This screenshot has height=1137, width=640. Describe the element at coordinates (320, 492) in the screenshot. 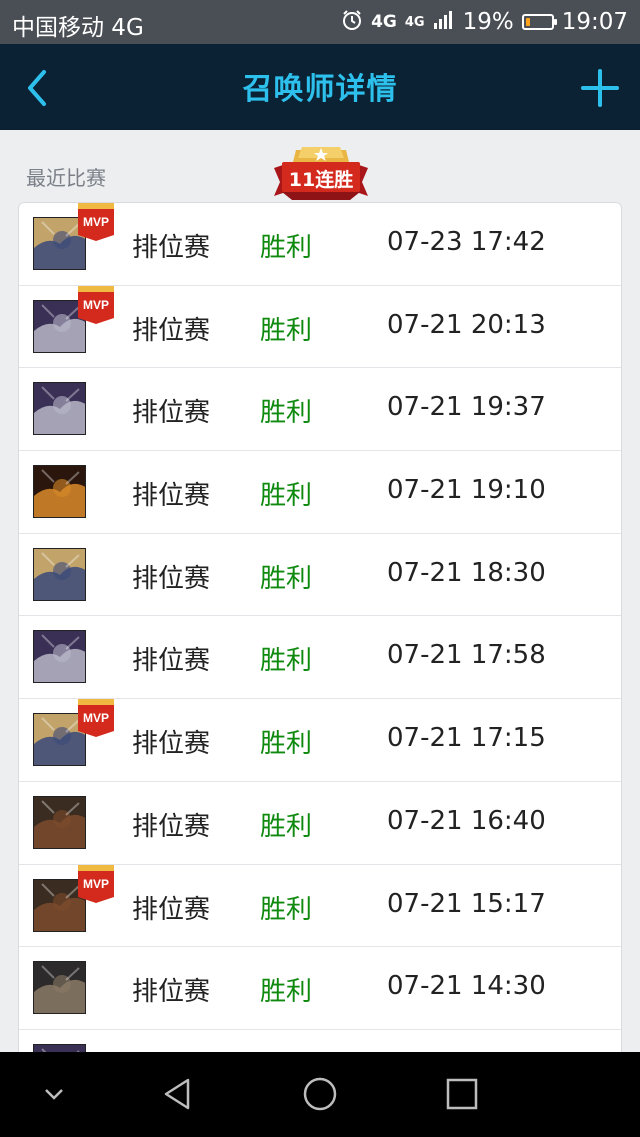

I see `match-row: 排位赛 胜利 07-21 19:10` at that location.